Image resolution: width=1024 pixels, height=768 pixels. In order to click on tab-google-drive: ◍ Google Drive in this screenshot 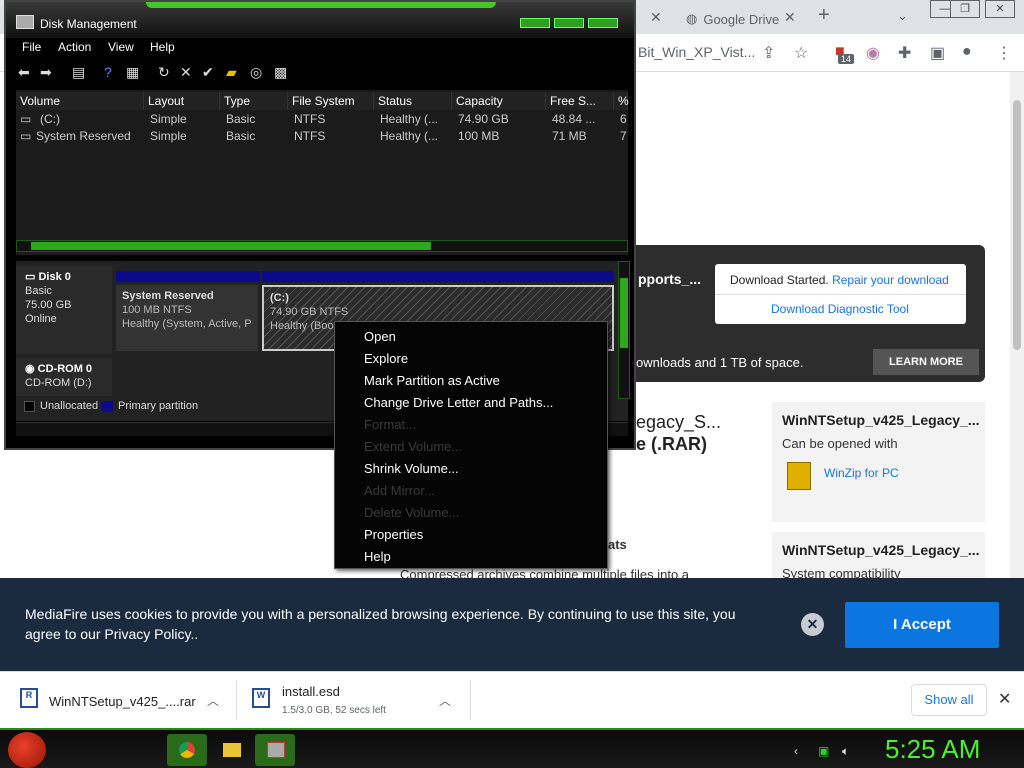, I will do `click(732, 19)`.